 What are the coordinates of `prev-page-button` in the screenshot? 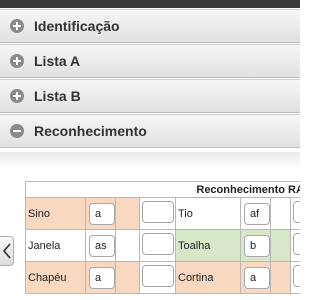 It's located at (7, 251).